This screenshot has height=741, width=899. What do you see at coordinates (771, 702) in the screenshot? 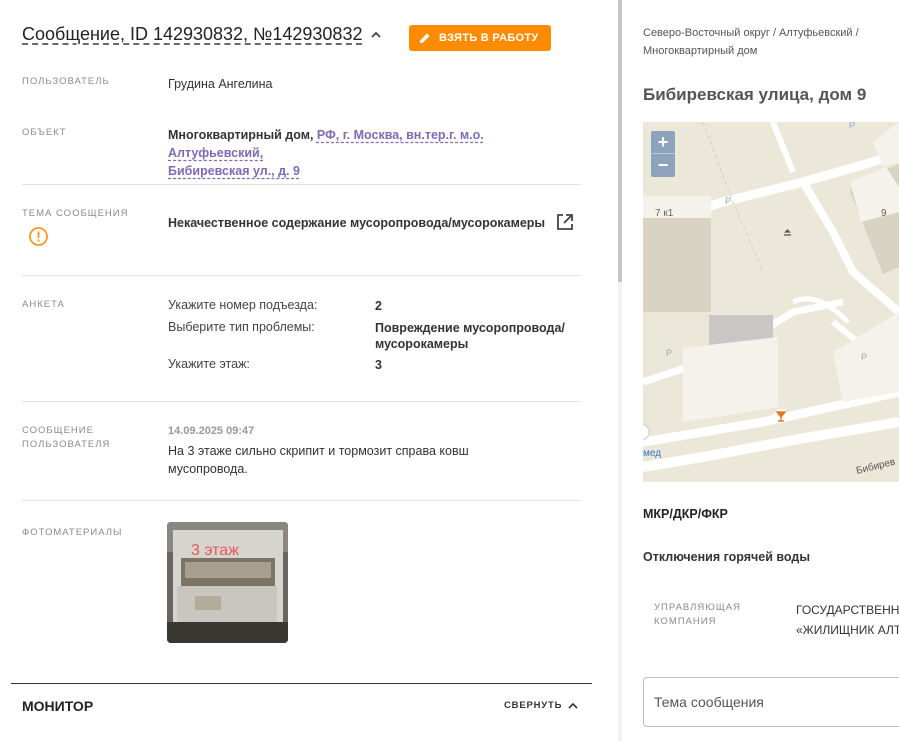
I see `message-subject-input` at bounding box center [771, 702].